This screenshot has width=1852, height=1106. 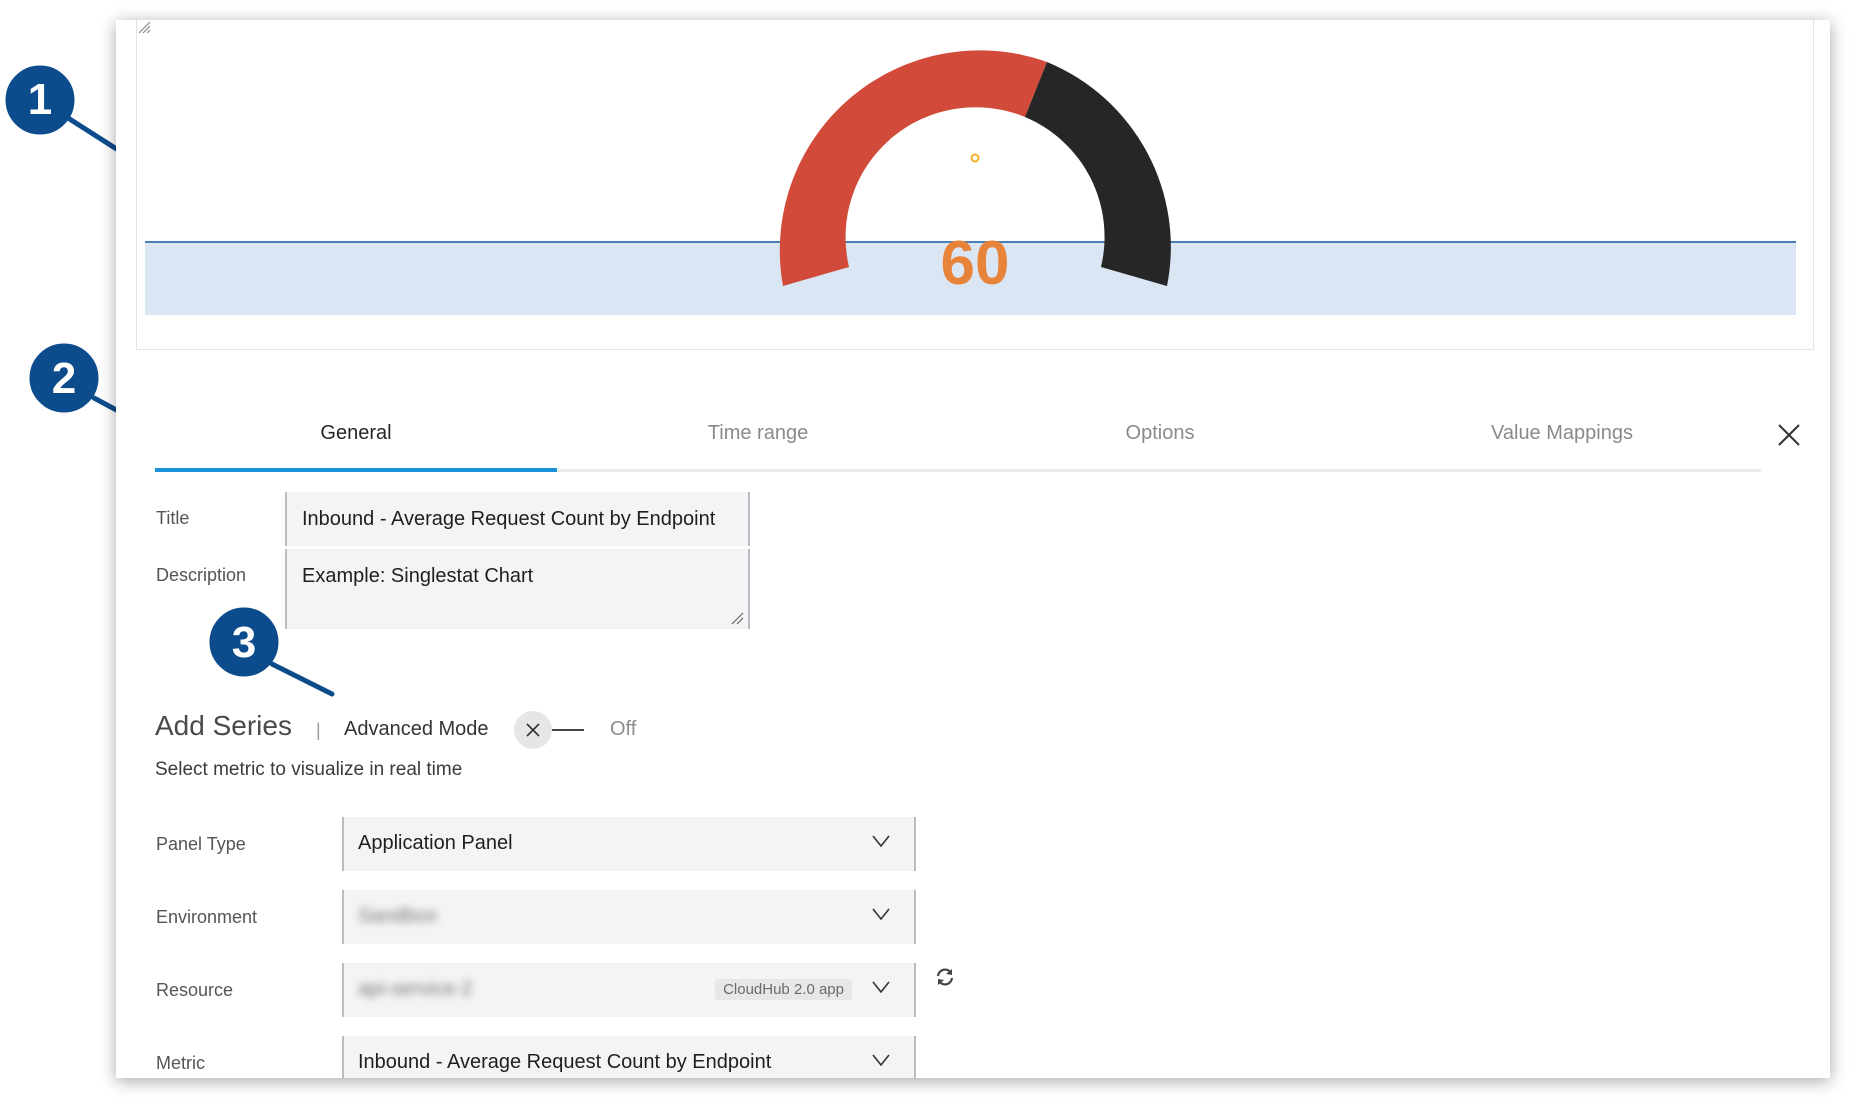 What do you see at coordinates (629, 990) in the screenshot?
I see `resource-select: api-service-2 CloudHub 2.0 app` at bounding box center [629, 990].